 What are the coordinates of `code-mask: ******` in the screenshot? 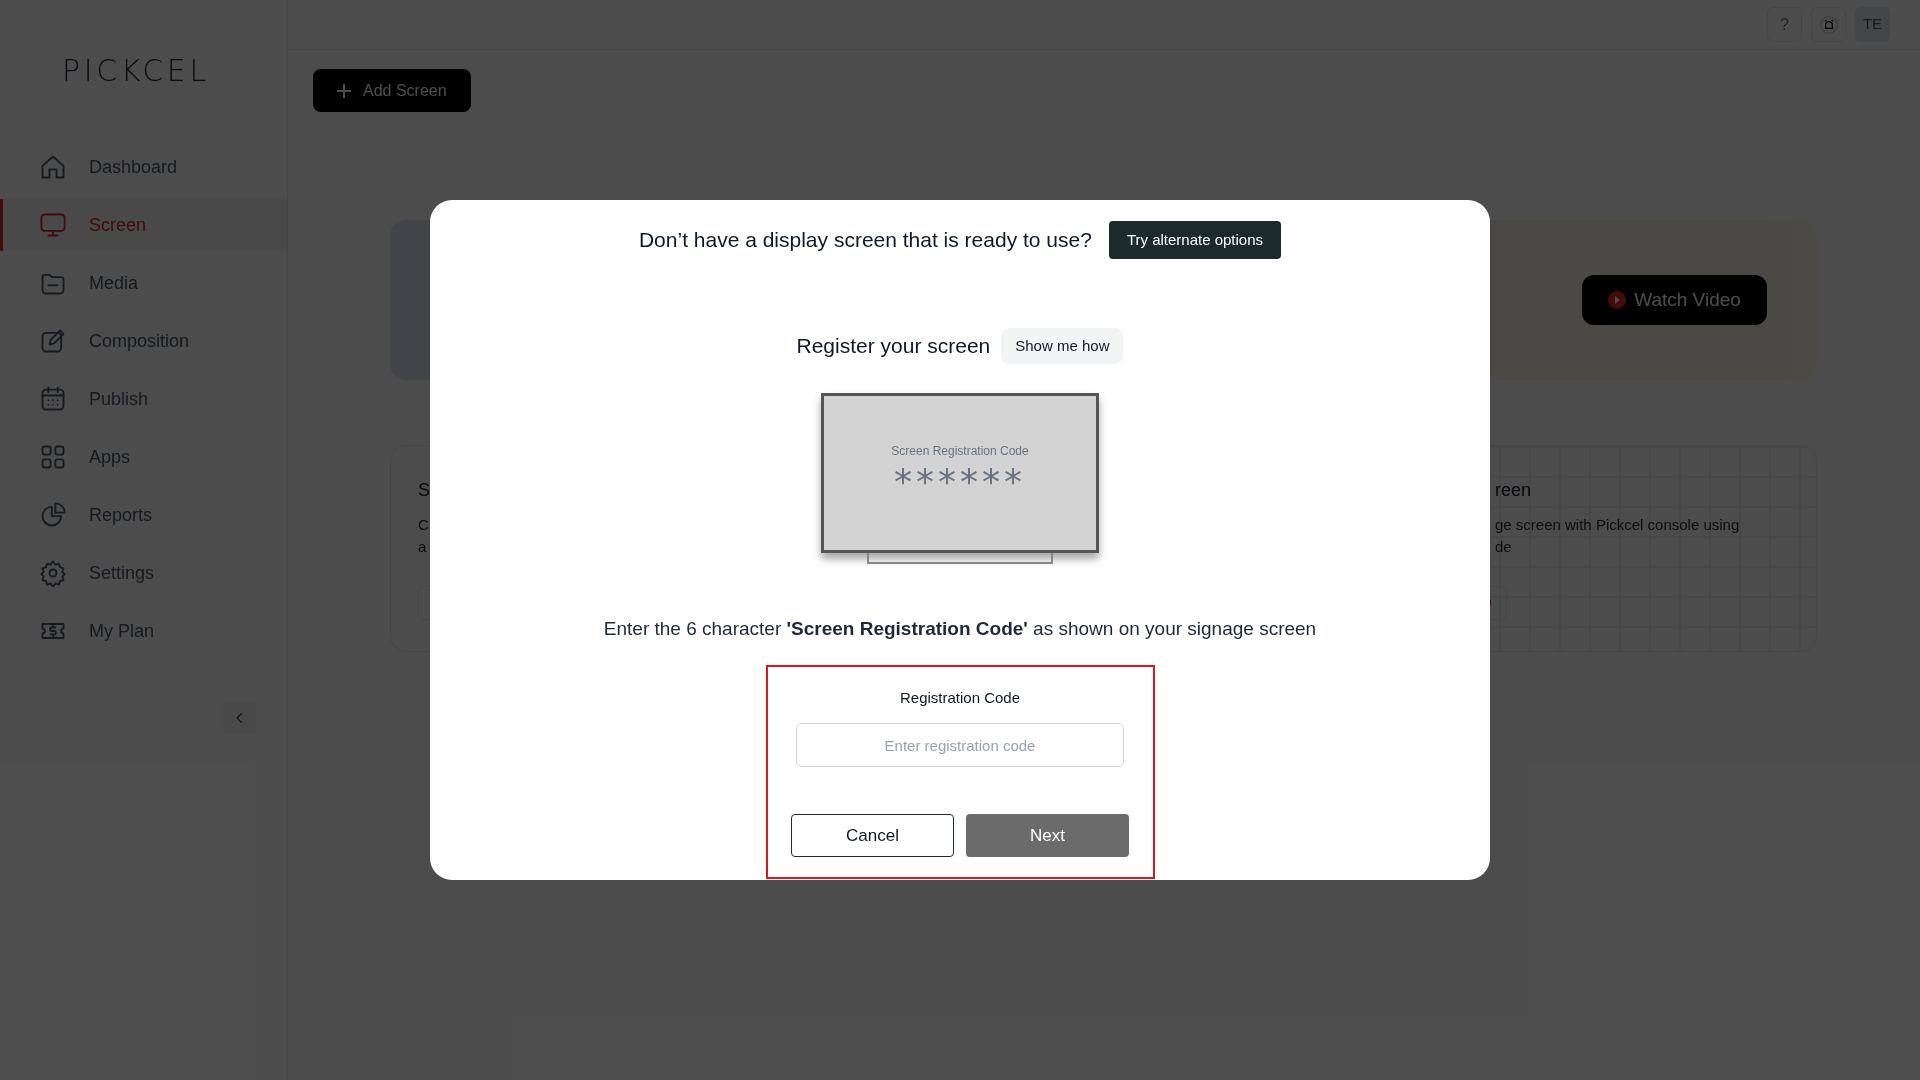 It's located at (960, 482).